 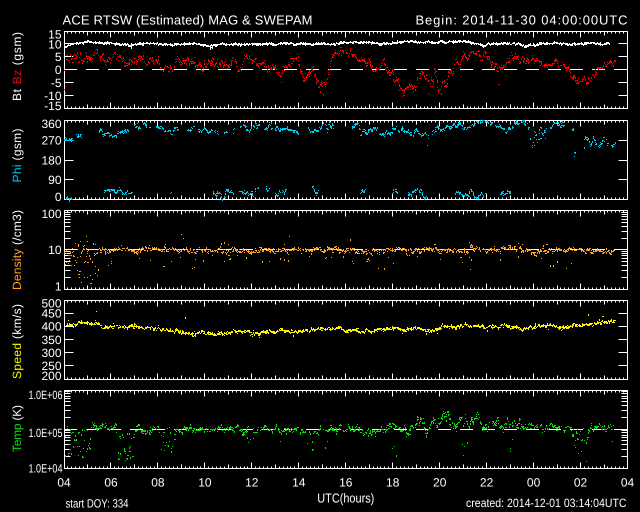 I want to click on svg-text: 20, so click(x=440, y=483).